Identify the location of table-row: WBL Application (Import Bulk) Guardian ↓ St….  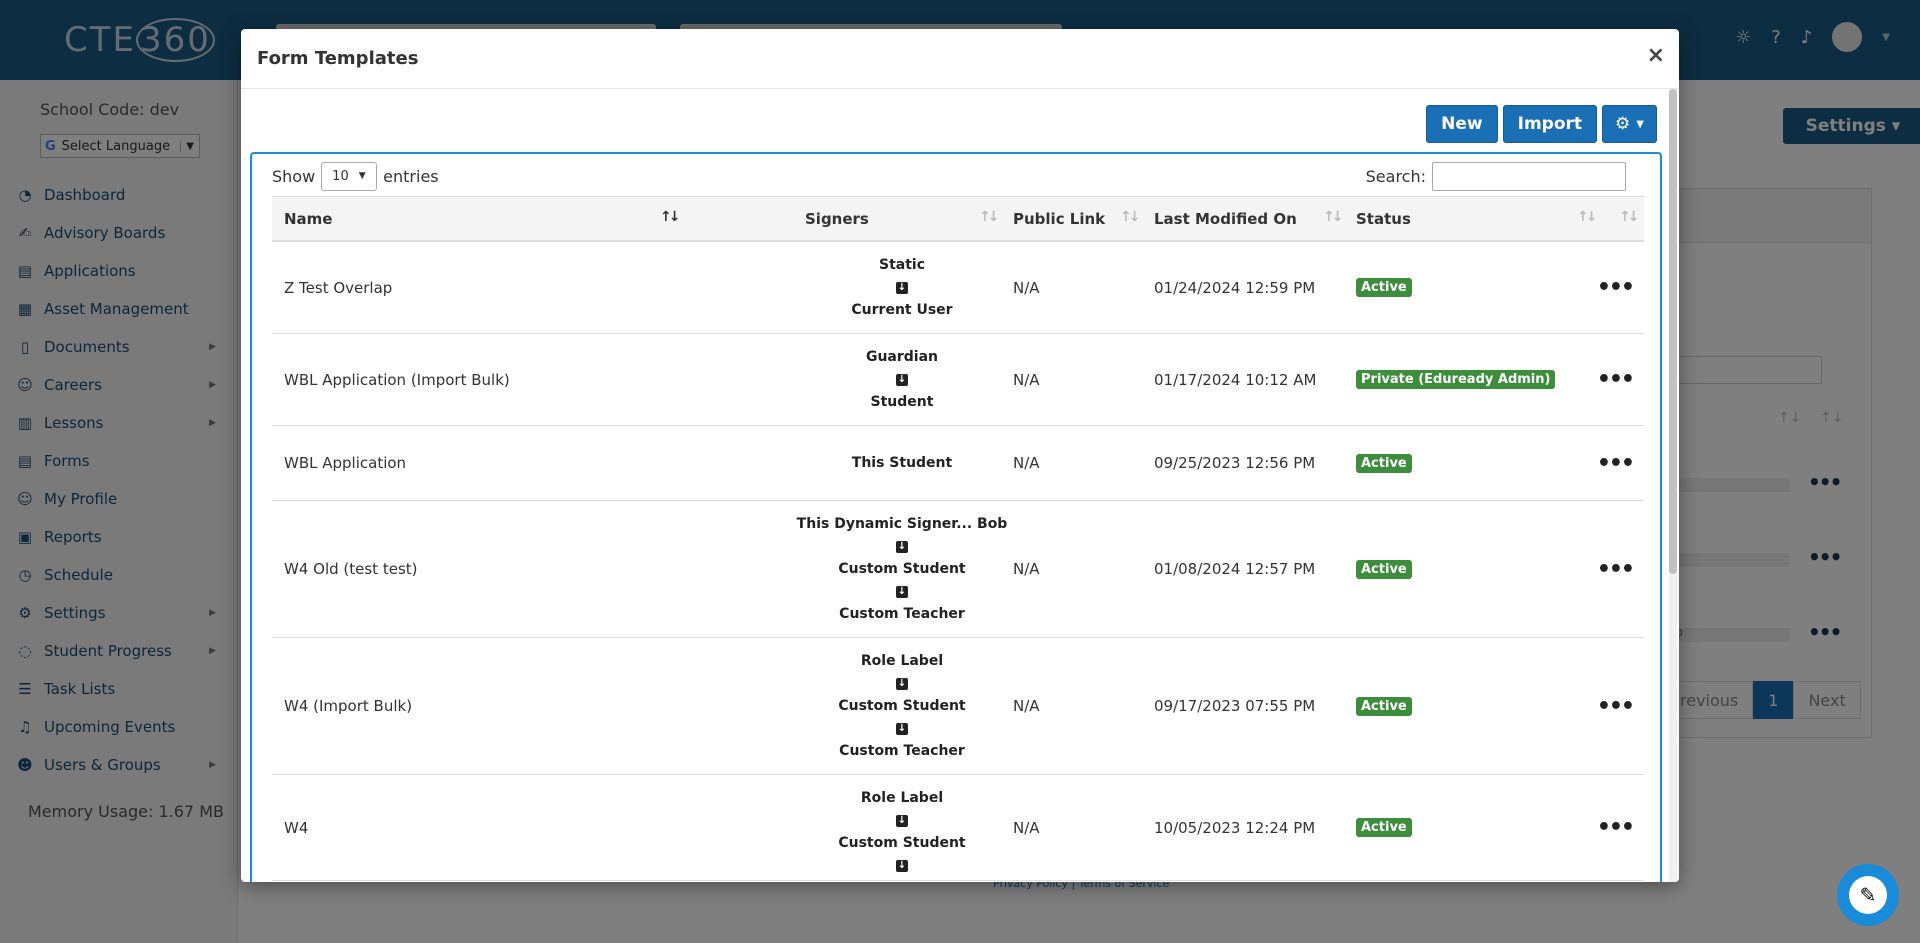
(958, 380).